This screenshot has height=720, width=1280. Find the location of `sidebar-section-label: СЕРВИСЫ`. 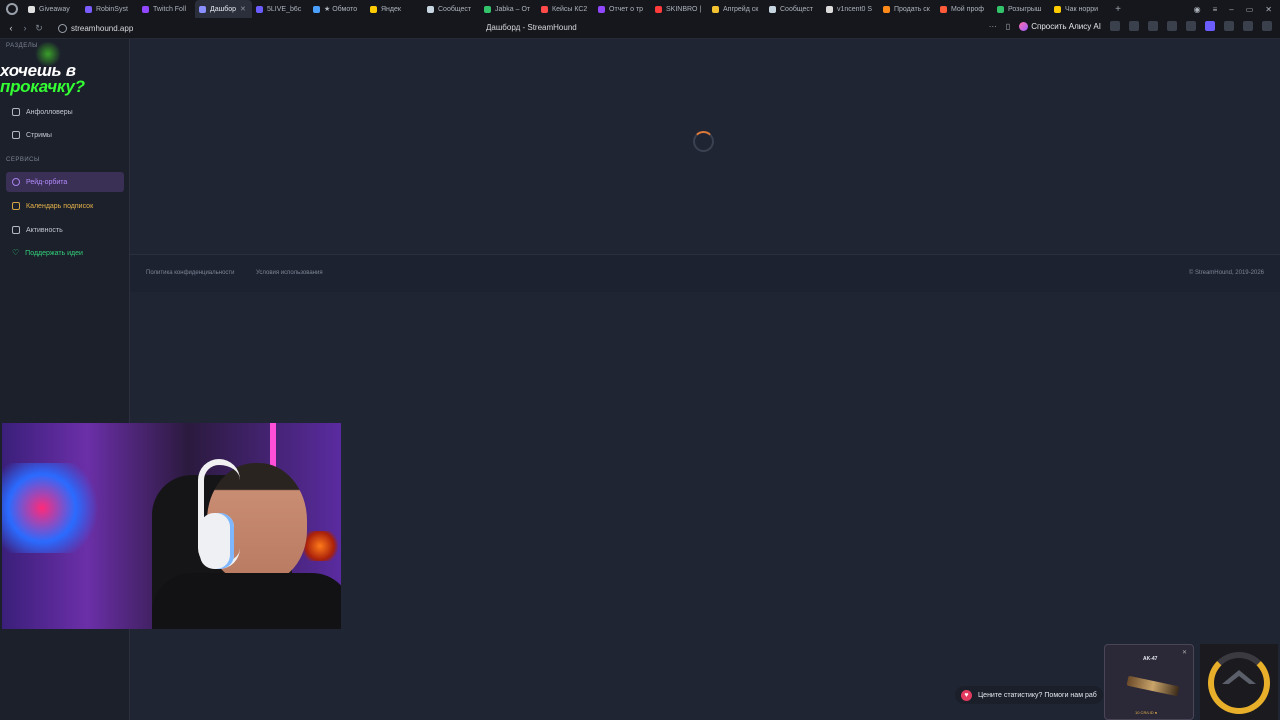

sidebar-section-label: СЕРВИСЫ is located at coordinates (23, 160).